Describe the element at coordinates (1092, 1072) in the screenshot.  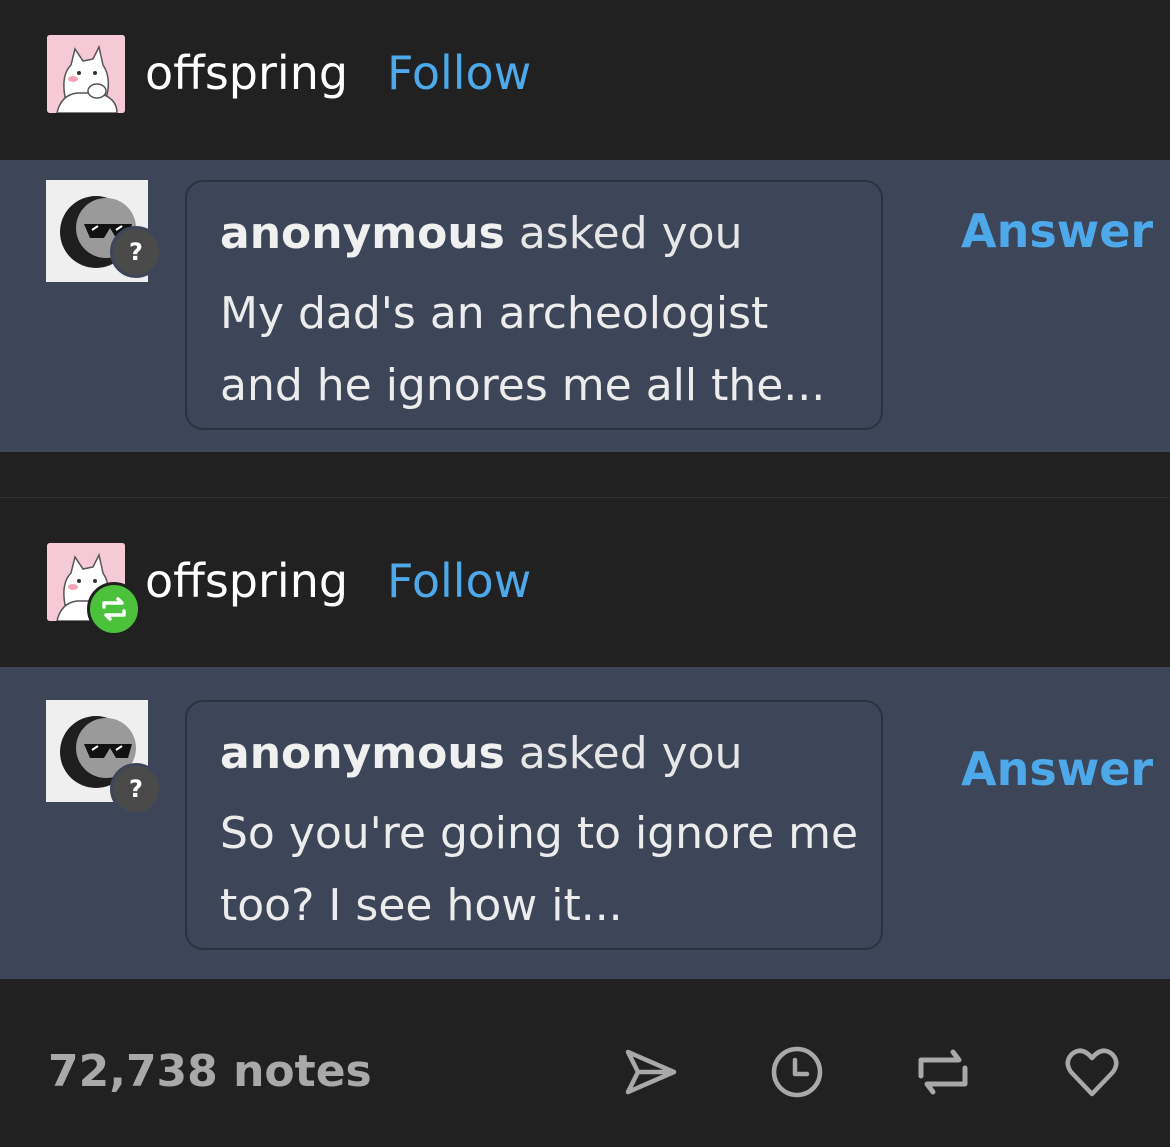
I see `like-icon` at that location.